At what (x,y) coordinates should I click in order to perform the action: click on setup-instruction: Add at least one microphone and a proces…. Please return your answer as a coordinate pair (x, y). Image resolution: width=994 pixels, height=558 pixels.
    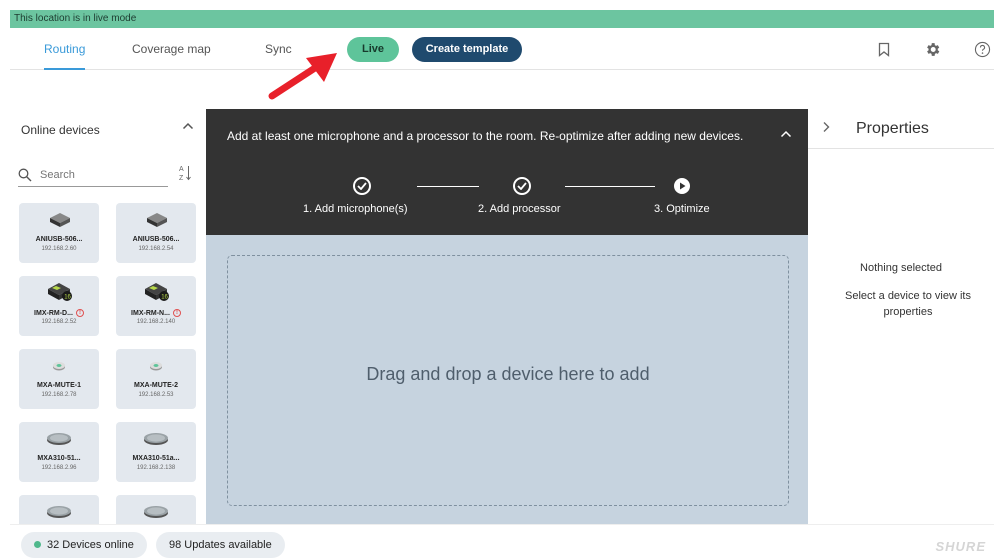
    Looking at the image, I should click on (485, 136).